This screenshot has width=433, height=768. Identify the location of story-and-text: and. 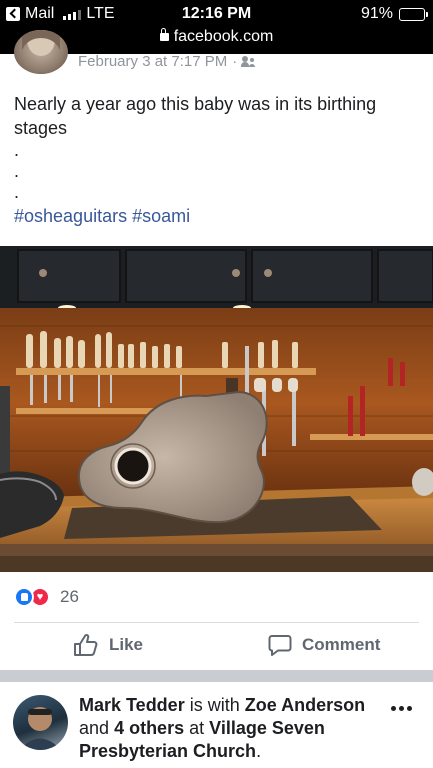
(94, 728).